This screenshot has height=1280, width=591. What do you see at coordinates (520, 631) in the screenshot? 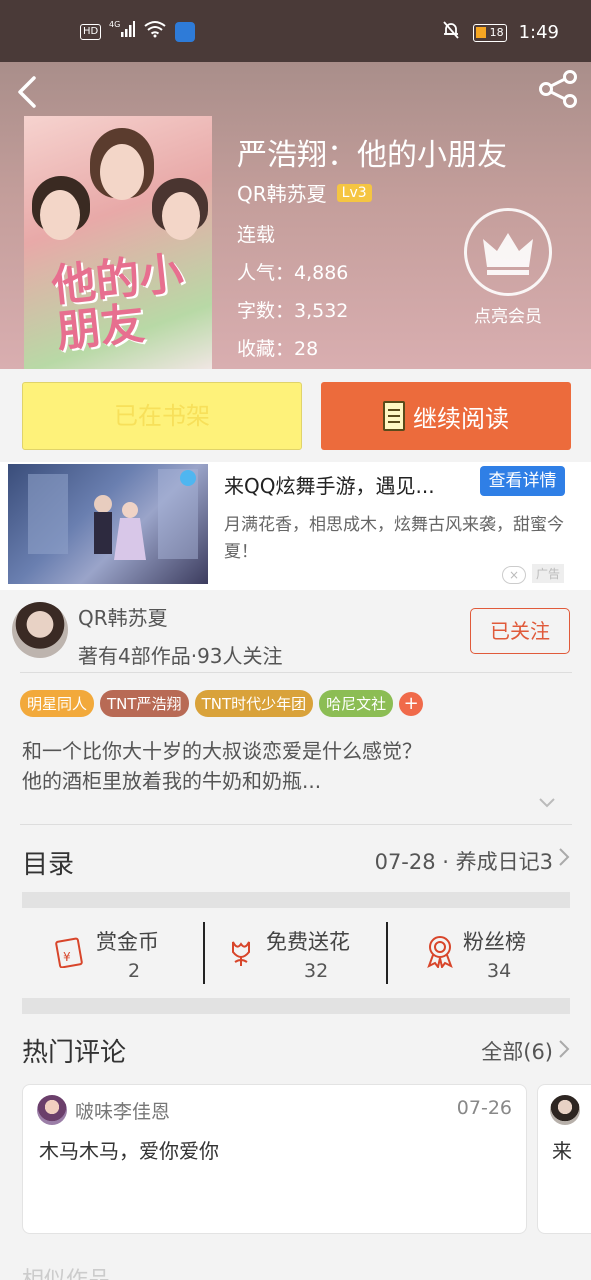
I see `followed-button: 已关注` at bounding box center [520, 631].